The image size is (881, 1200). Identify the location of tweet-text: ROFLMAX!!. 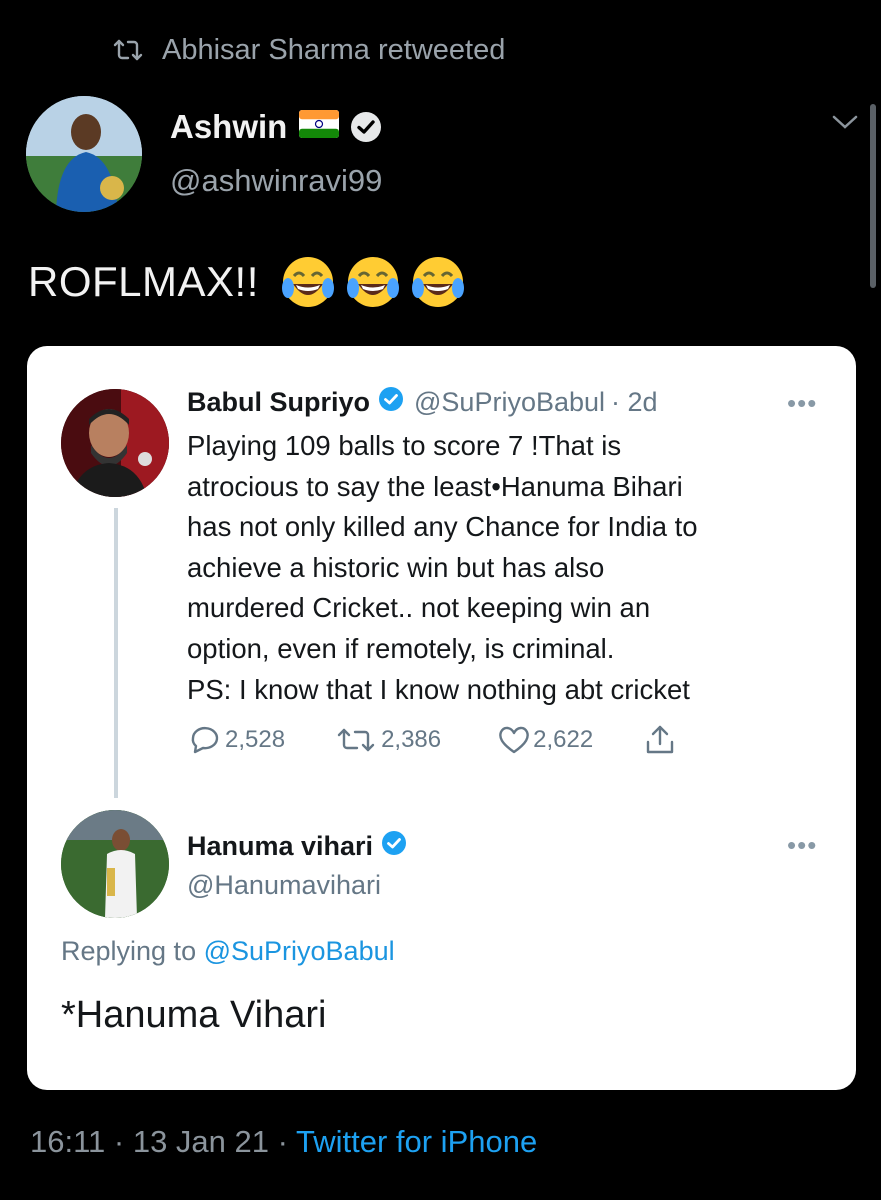
(247, 282).